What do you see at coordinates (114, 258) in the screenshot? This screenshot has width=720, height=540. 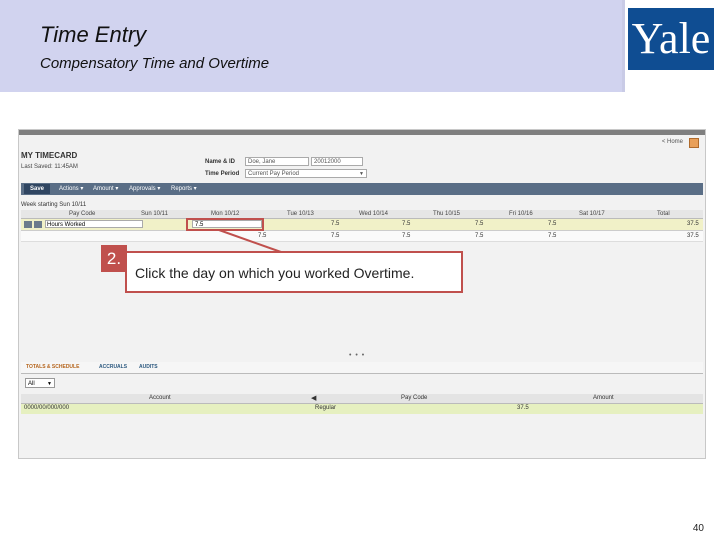 I see `step-number-badge: 2.` at bounding box center [114, 258].